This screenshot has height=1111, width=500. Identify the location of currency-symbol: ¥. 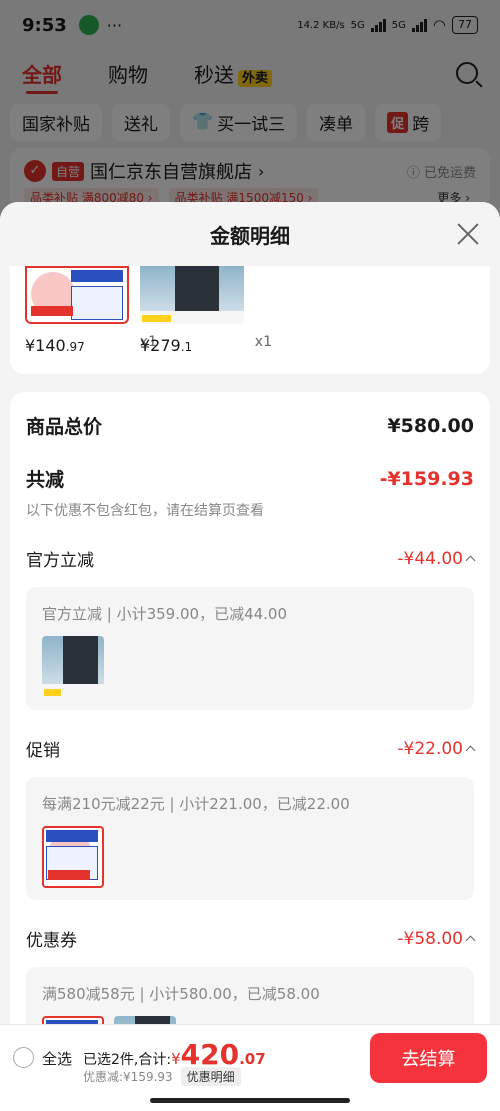
(176, 1059).